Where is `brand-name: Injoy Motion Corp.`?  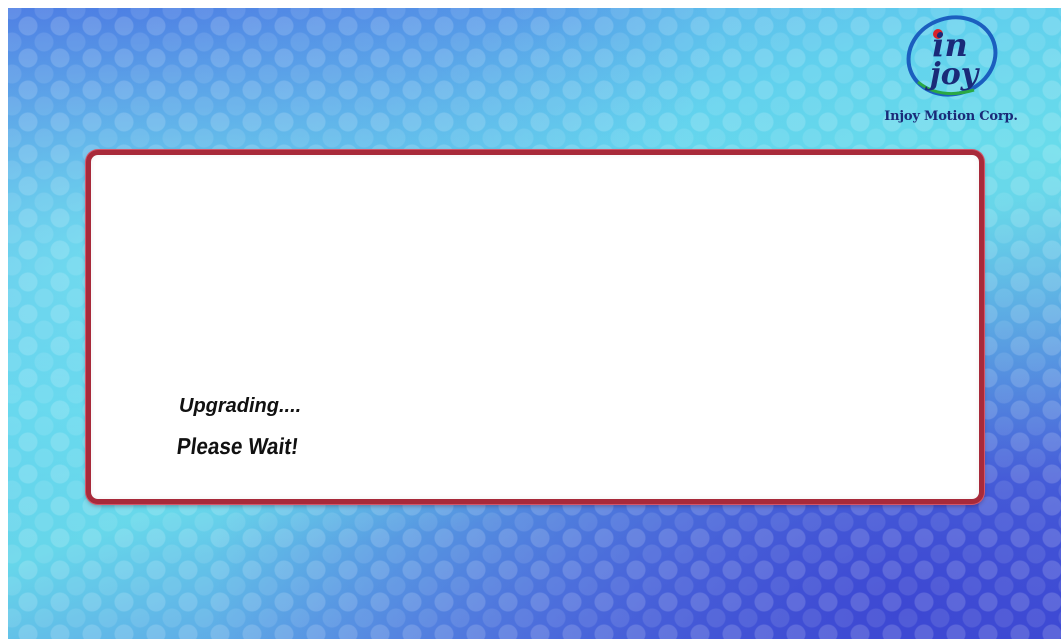 brand-name: Injoy Motion Corp. is located at coordinates (951, 116).